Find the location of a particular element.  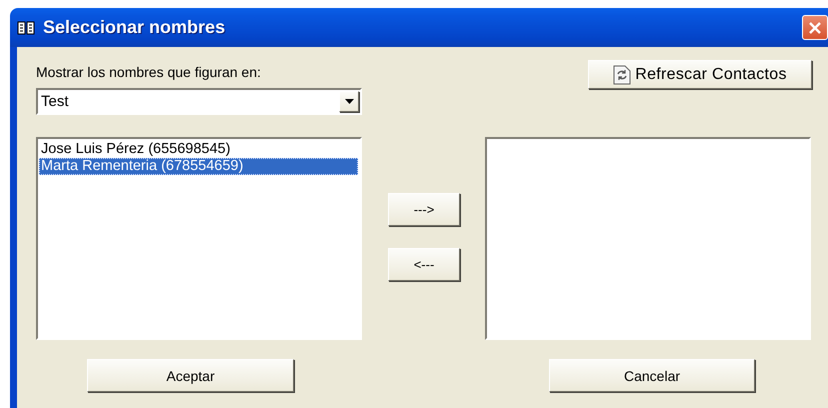

refresh-icon is located at coordinates (622, 74).